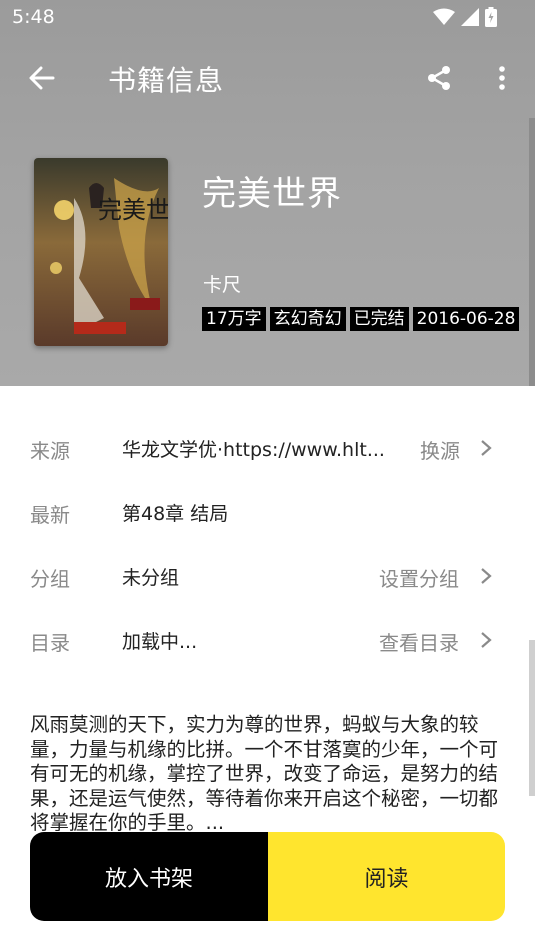  What do you see at coordinates (33, 17) in the screenshot?
I see `status-time: 5:48` at bounding box center [33, 17].